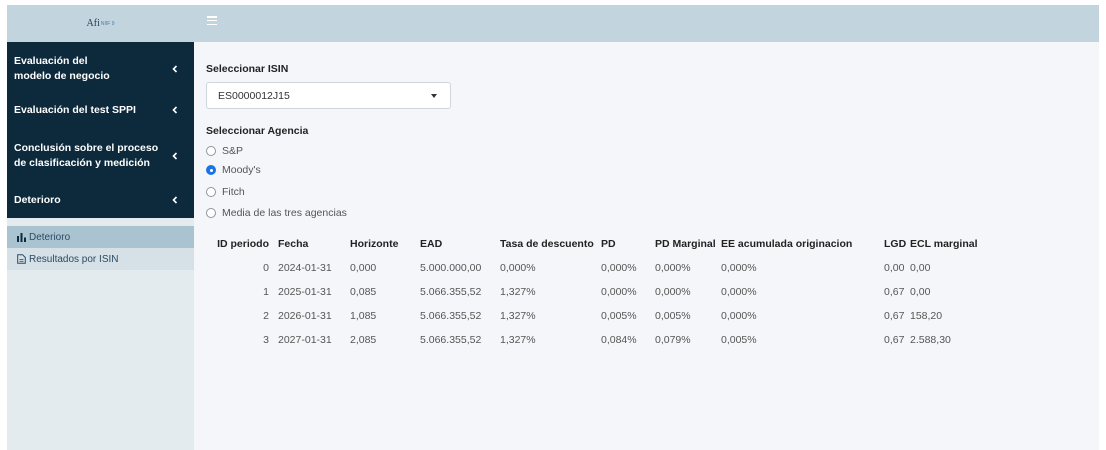 The height and width of the screenshot is (450, 1106). Describe the element at coordinates (673, 340) in the screenshot. I see `table-cell: 0,079%` at that location.